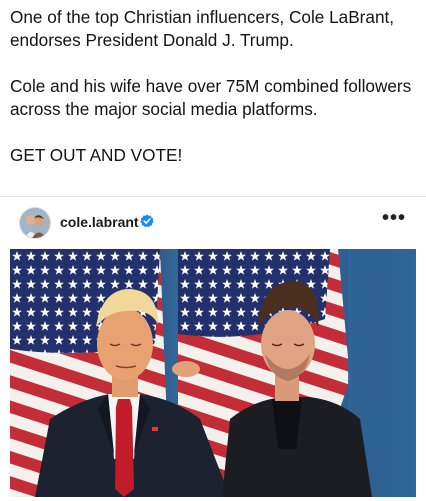 The image size is (426, 501). I want to click on username: cole.labrant, so click(99, 222).